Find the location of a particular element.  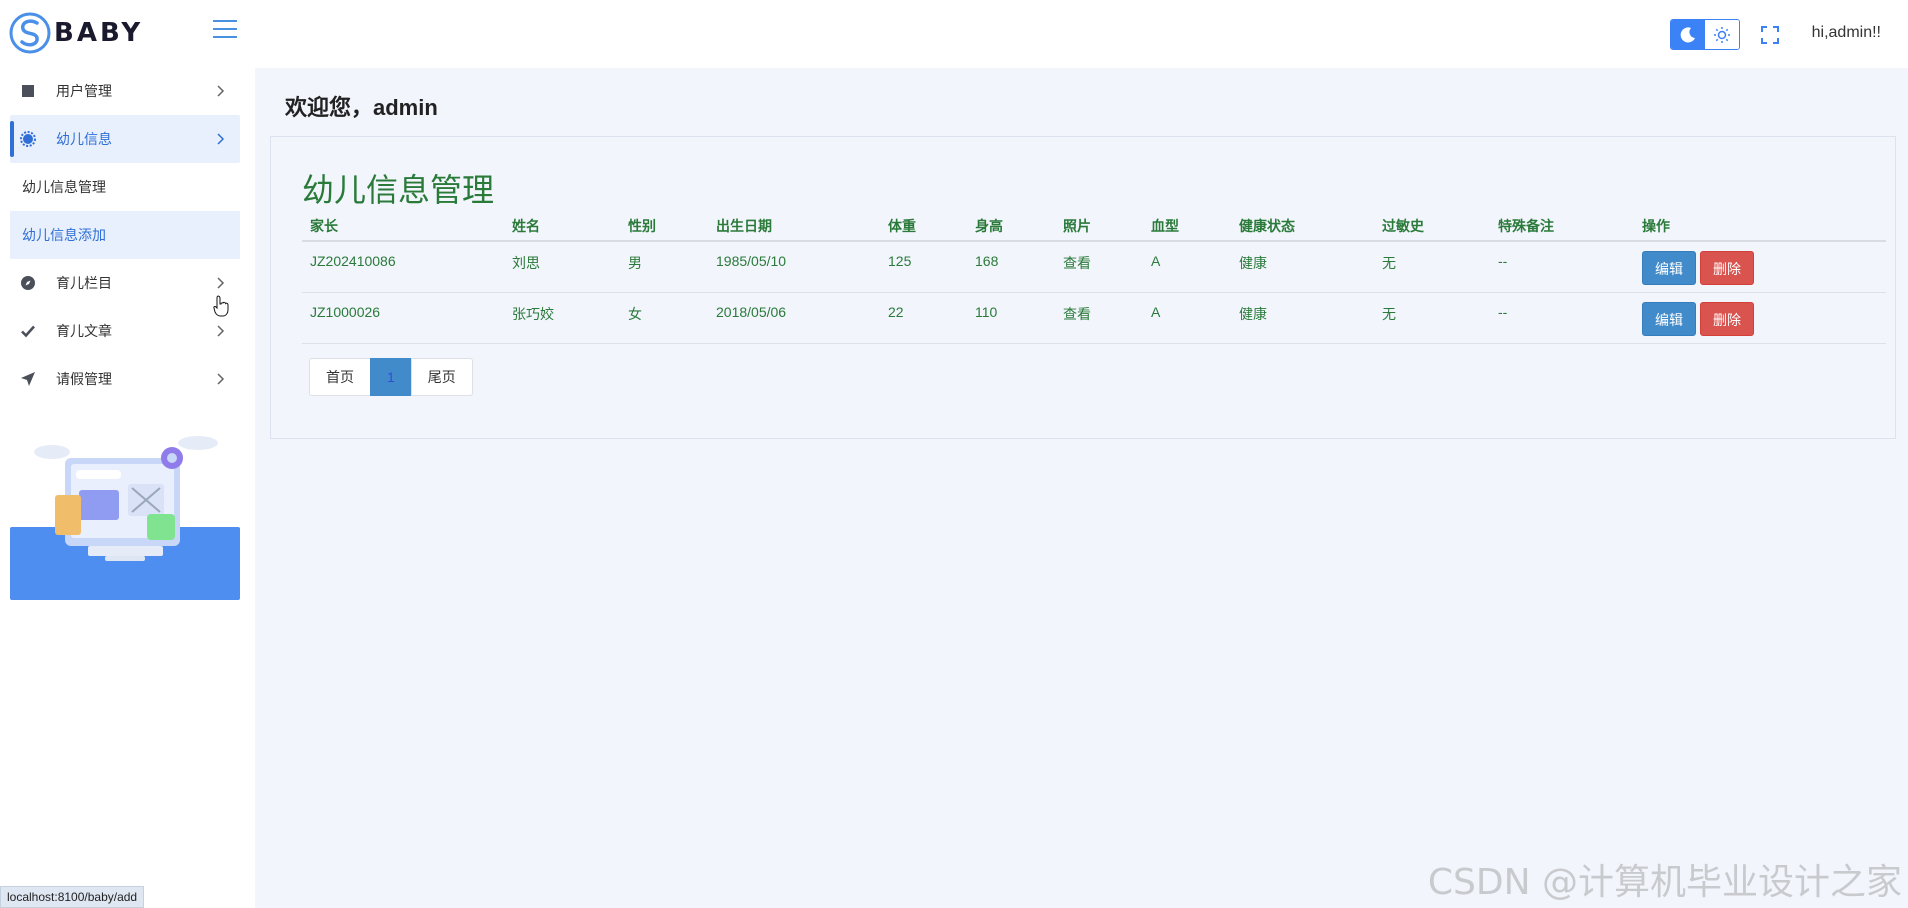

pagination: 首页 1 尾页 is located at coordinates (391, 377).